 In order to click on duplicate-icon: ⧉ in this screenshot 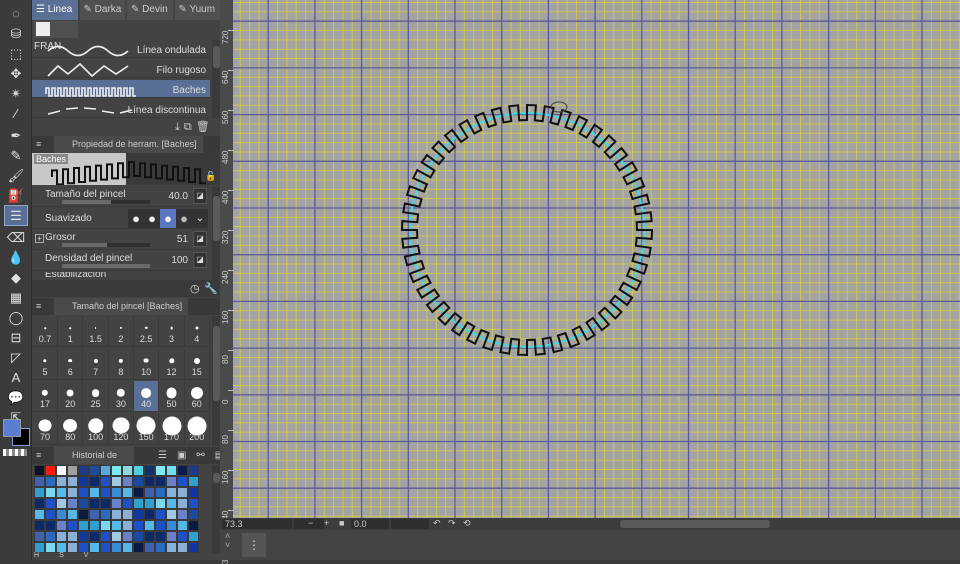, I will do `click(190, 127)`.